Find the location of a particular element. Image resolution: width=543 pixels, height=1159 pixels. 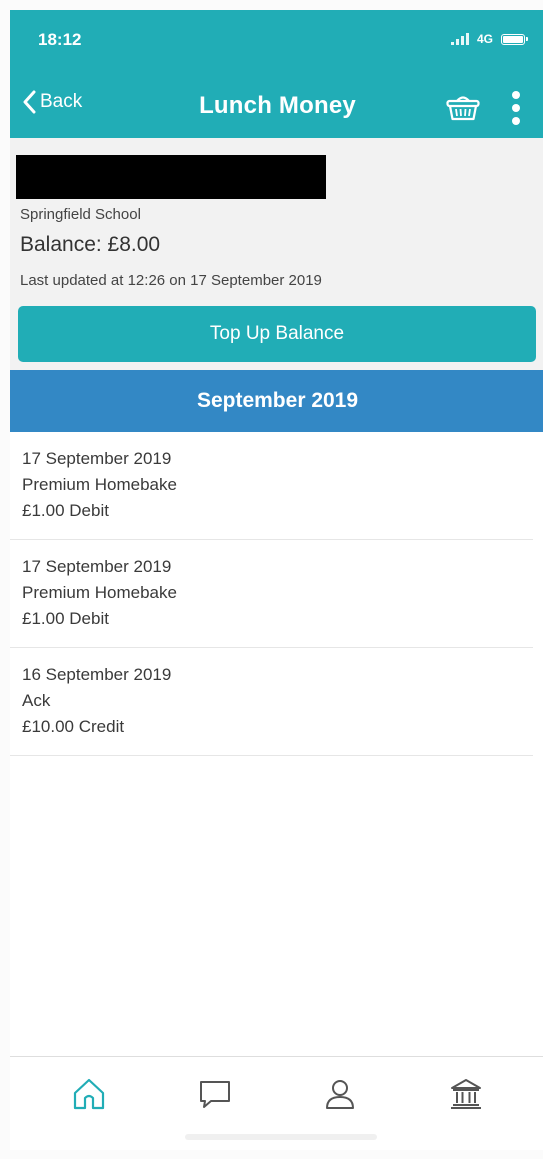

balance-amount: Balance: £8.00 is located at coordinates (90, 244).